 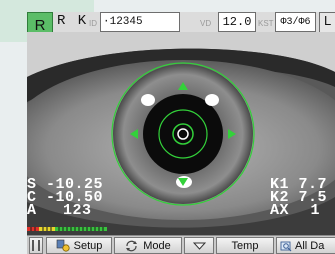 I want to click on mode-icon, so click(x=132, y=245).